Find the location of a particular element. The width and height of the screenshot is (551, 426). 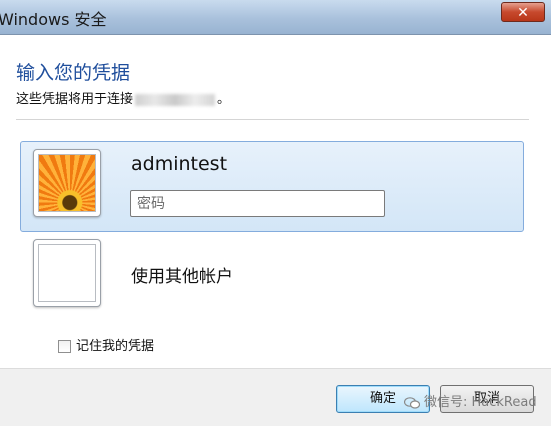

dialog-heading: 输入您的凭据 is located at coordinates (73, 73).